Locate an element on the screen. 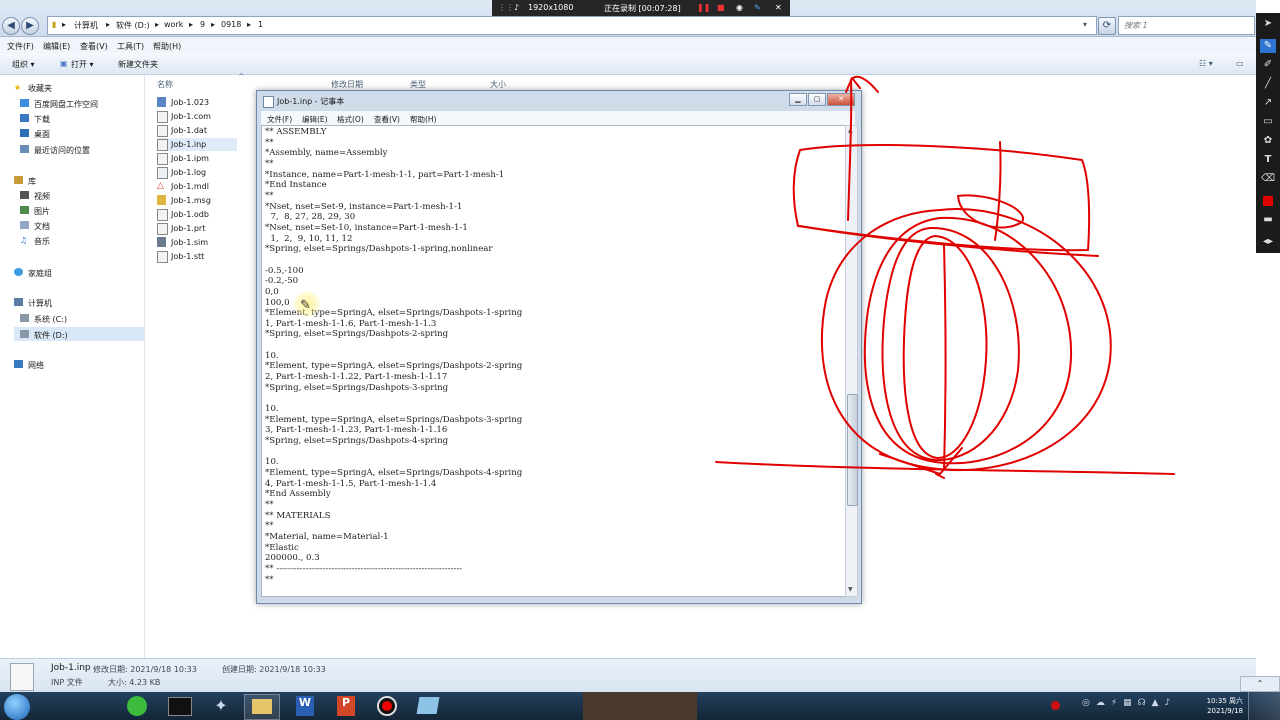 This screenshot has height=720, width=1280. taskbar: ✦ W P ◎☁⚡▦☊▲♪ 10:35 周六 2021/9/18 is located at coordinates (640, 706).